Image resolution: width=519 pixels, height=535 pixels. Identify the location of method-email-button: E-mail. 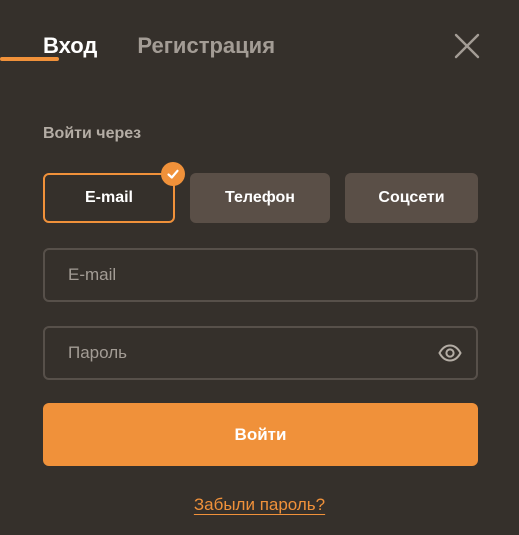
(109, 198).